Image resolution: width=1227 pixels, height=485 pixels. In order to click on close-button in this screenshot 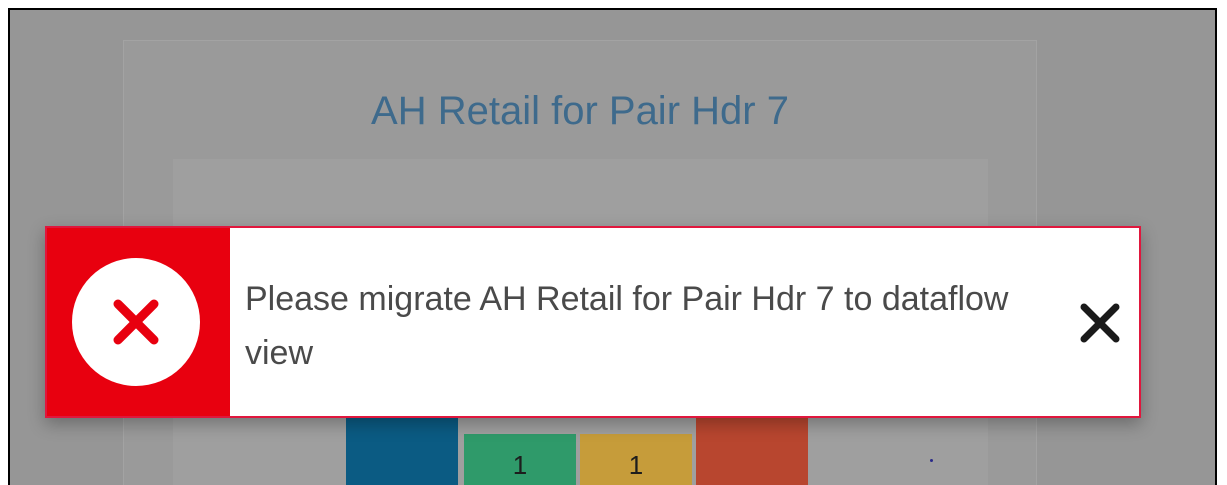, I will do `click(1100, 323)`.